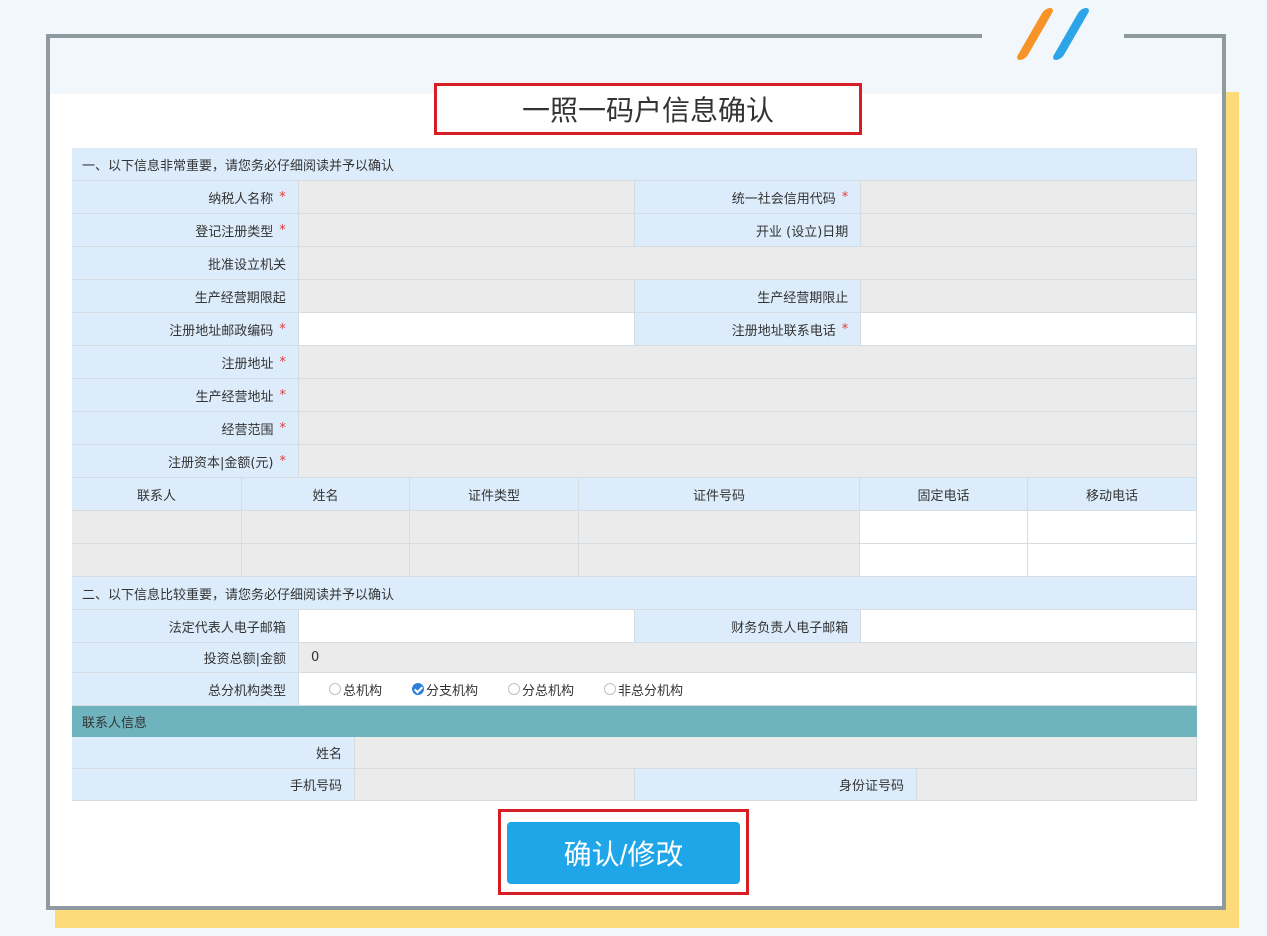 The image size is (1267, 936). I want to click on radio-head-office: 总机构, so click(355, 689).